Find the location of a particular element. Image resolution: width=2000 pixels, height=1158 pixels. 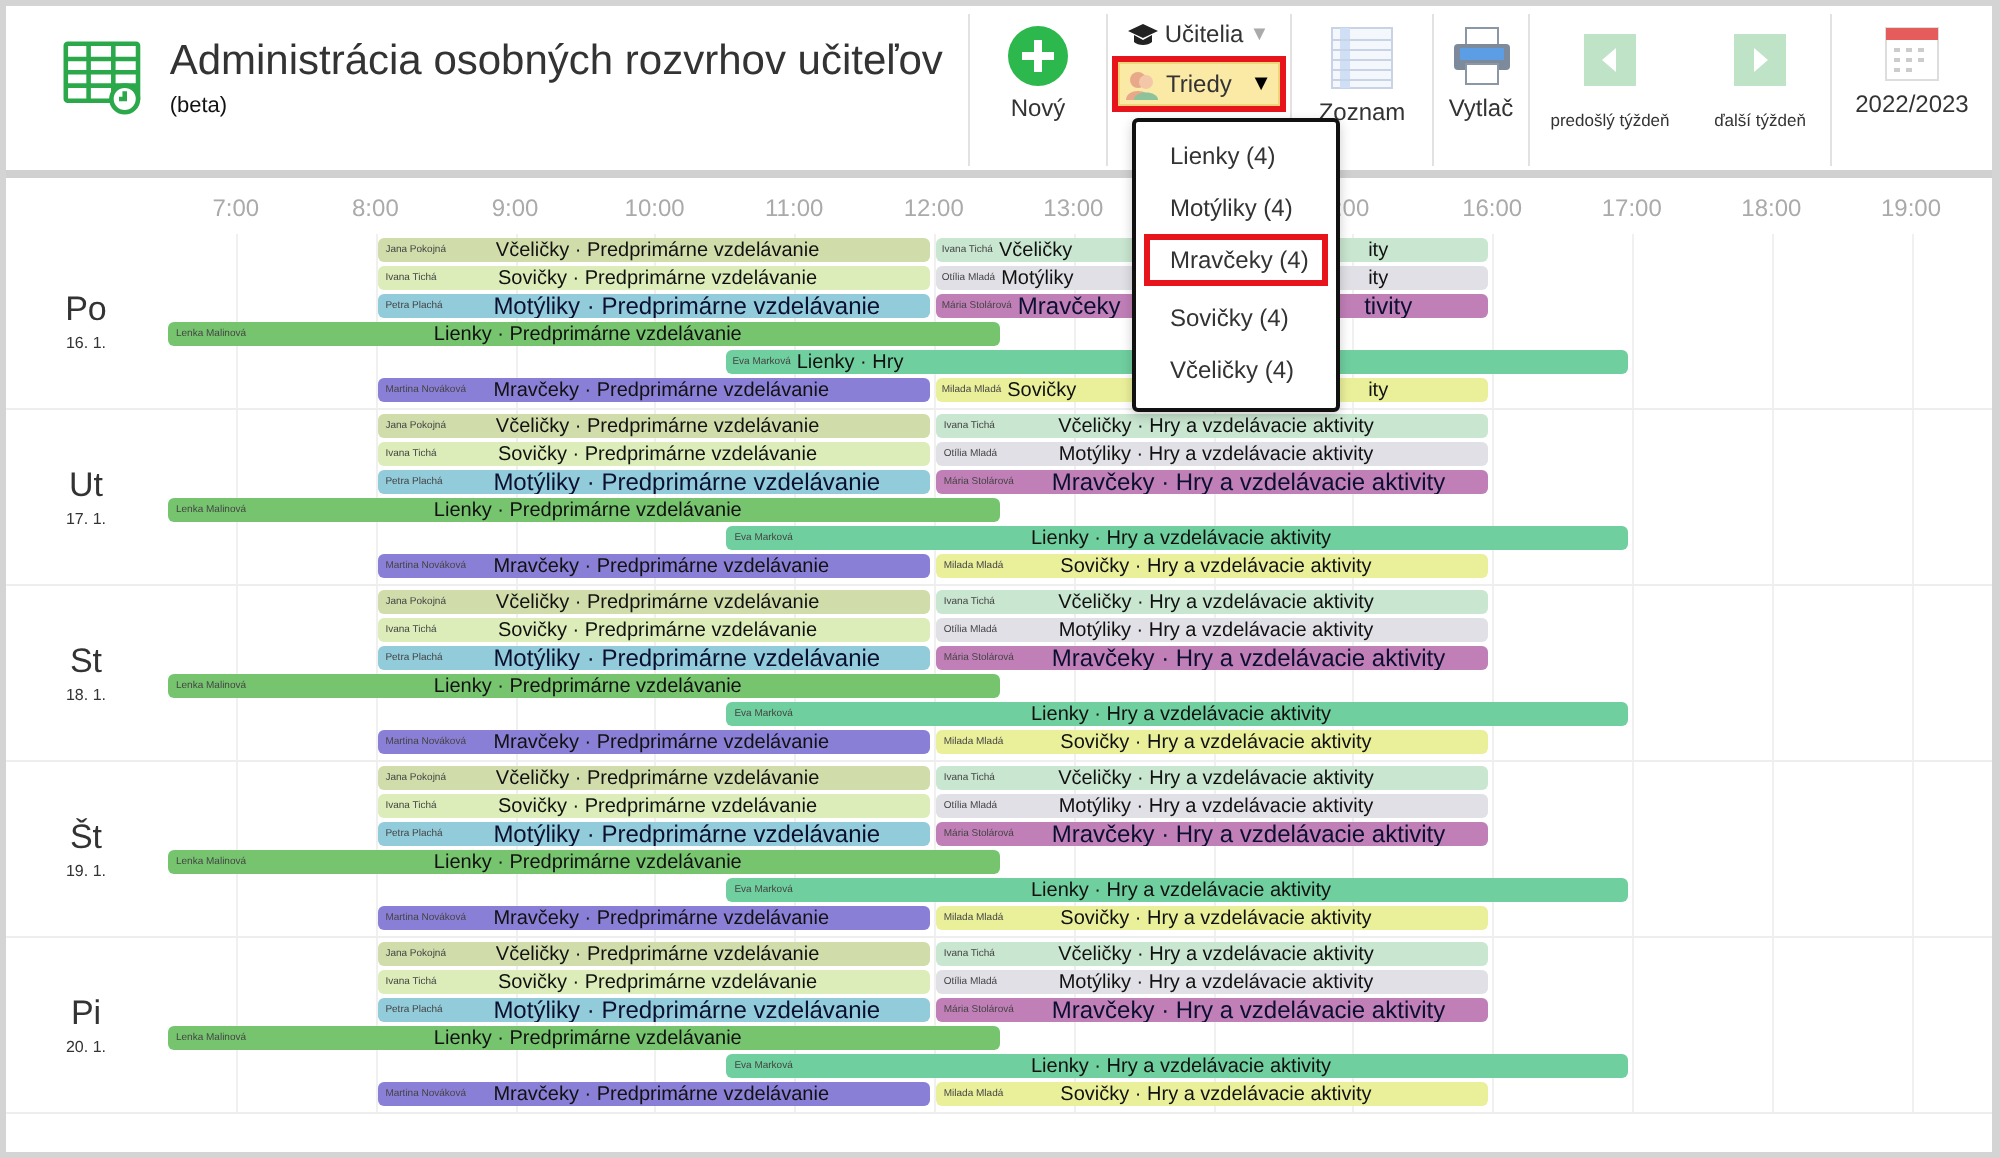

day-name: Št is located at coordinates (86, 838).